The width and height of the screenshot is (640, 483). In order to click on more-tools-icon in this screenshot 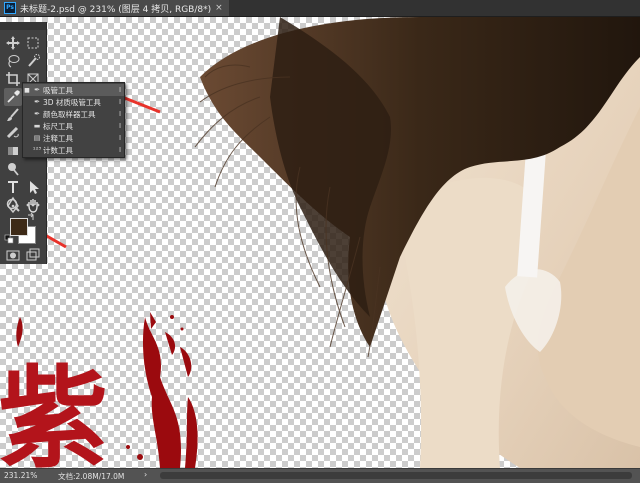, I will do `click(33, 205)`.